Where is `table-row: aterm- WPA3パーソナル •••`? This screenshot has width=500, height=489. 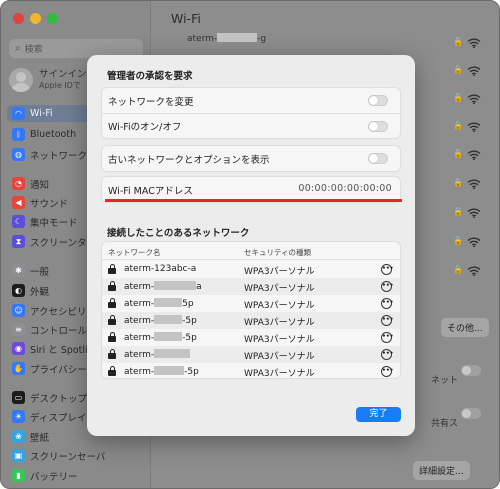 table-row: aterm- WPA3パーソナル ••• is located at coordinates (251, 354).